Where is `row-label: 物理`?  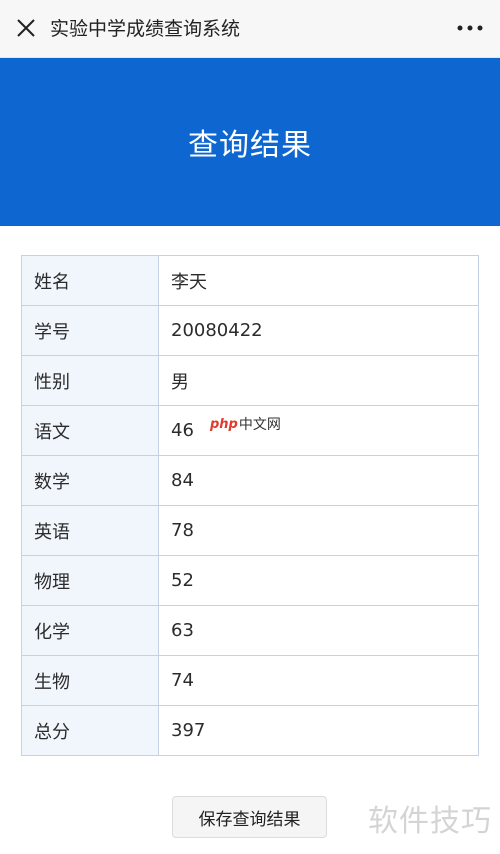
row-label: 物理 is located at coordinates (90, 580).